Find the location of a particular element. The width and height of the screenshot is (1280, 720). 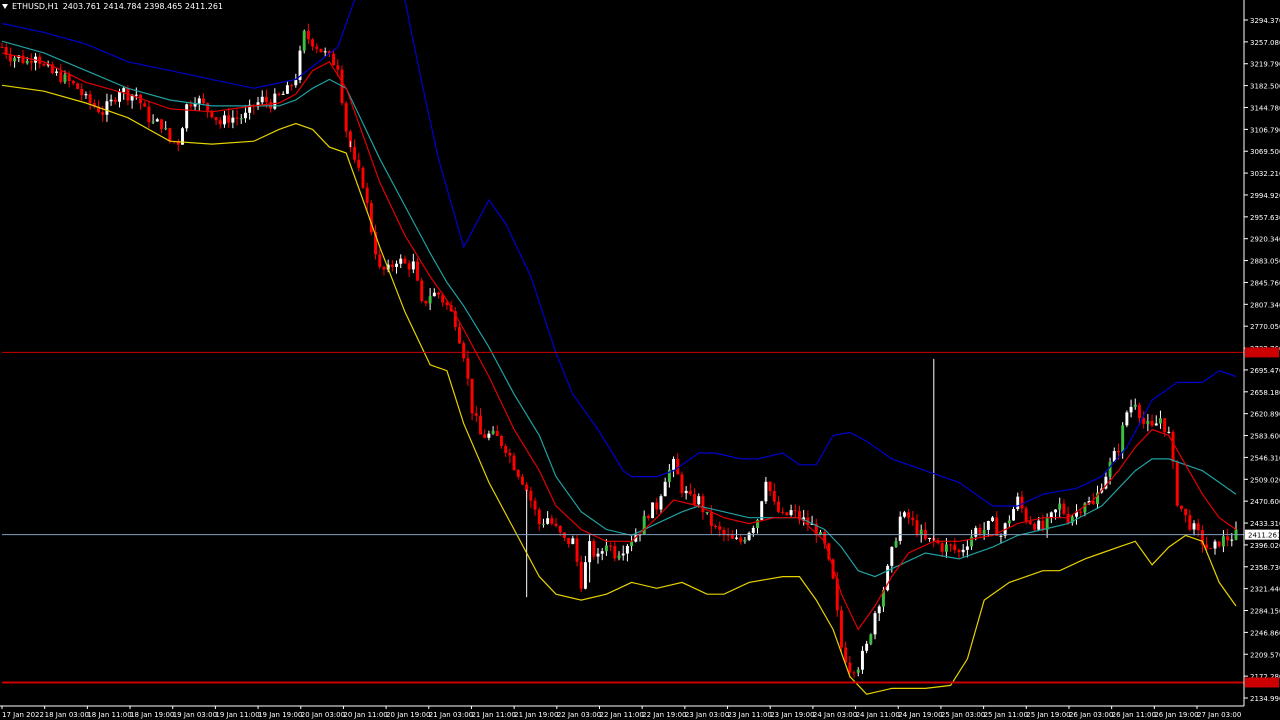

y-tick-label: 2807.340 is located at coordinates (1265, 305).